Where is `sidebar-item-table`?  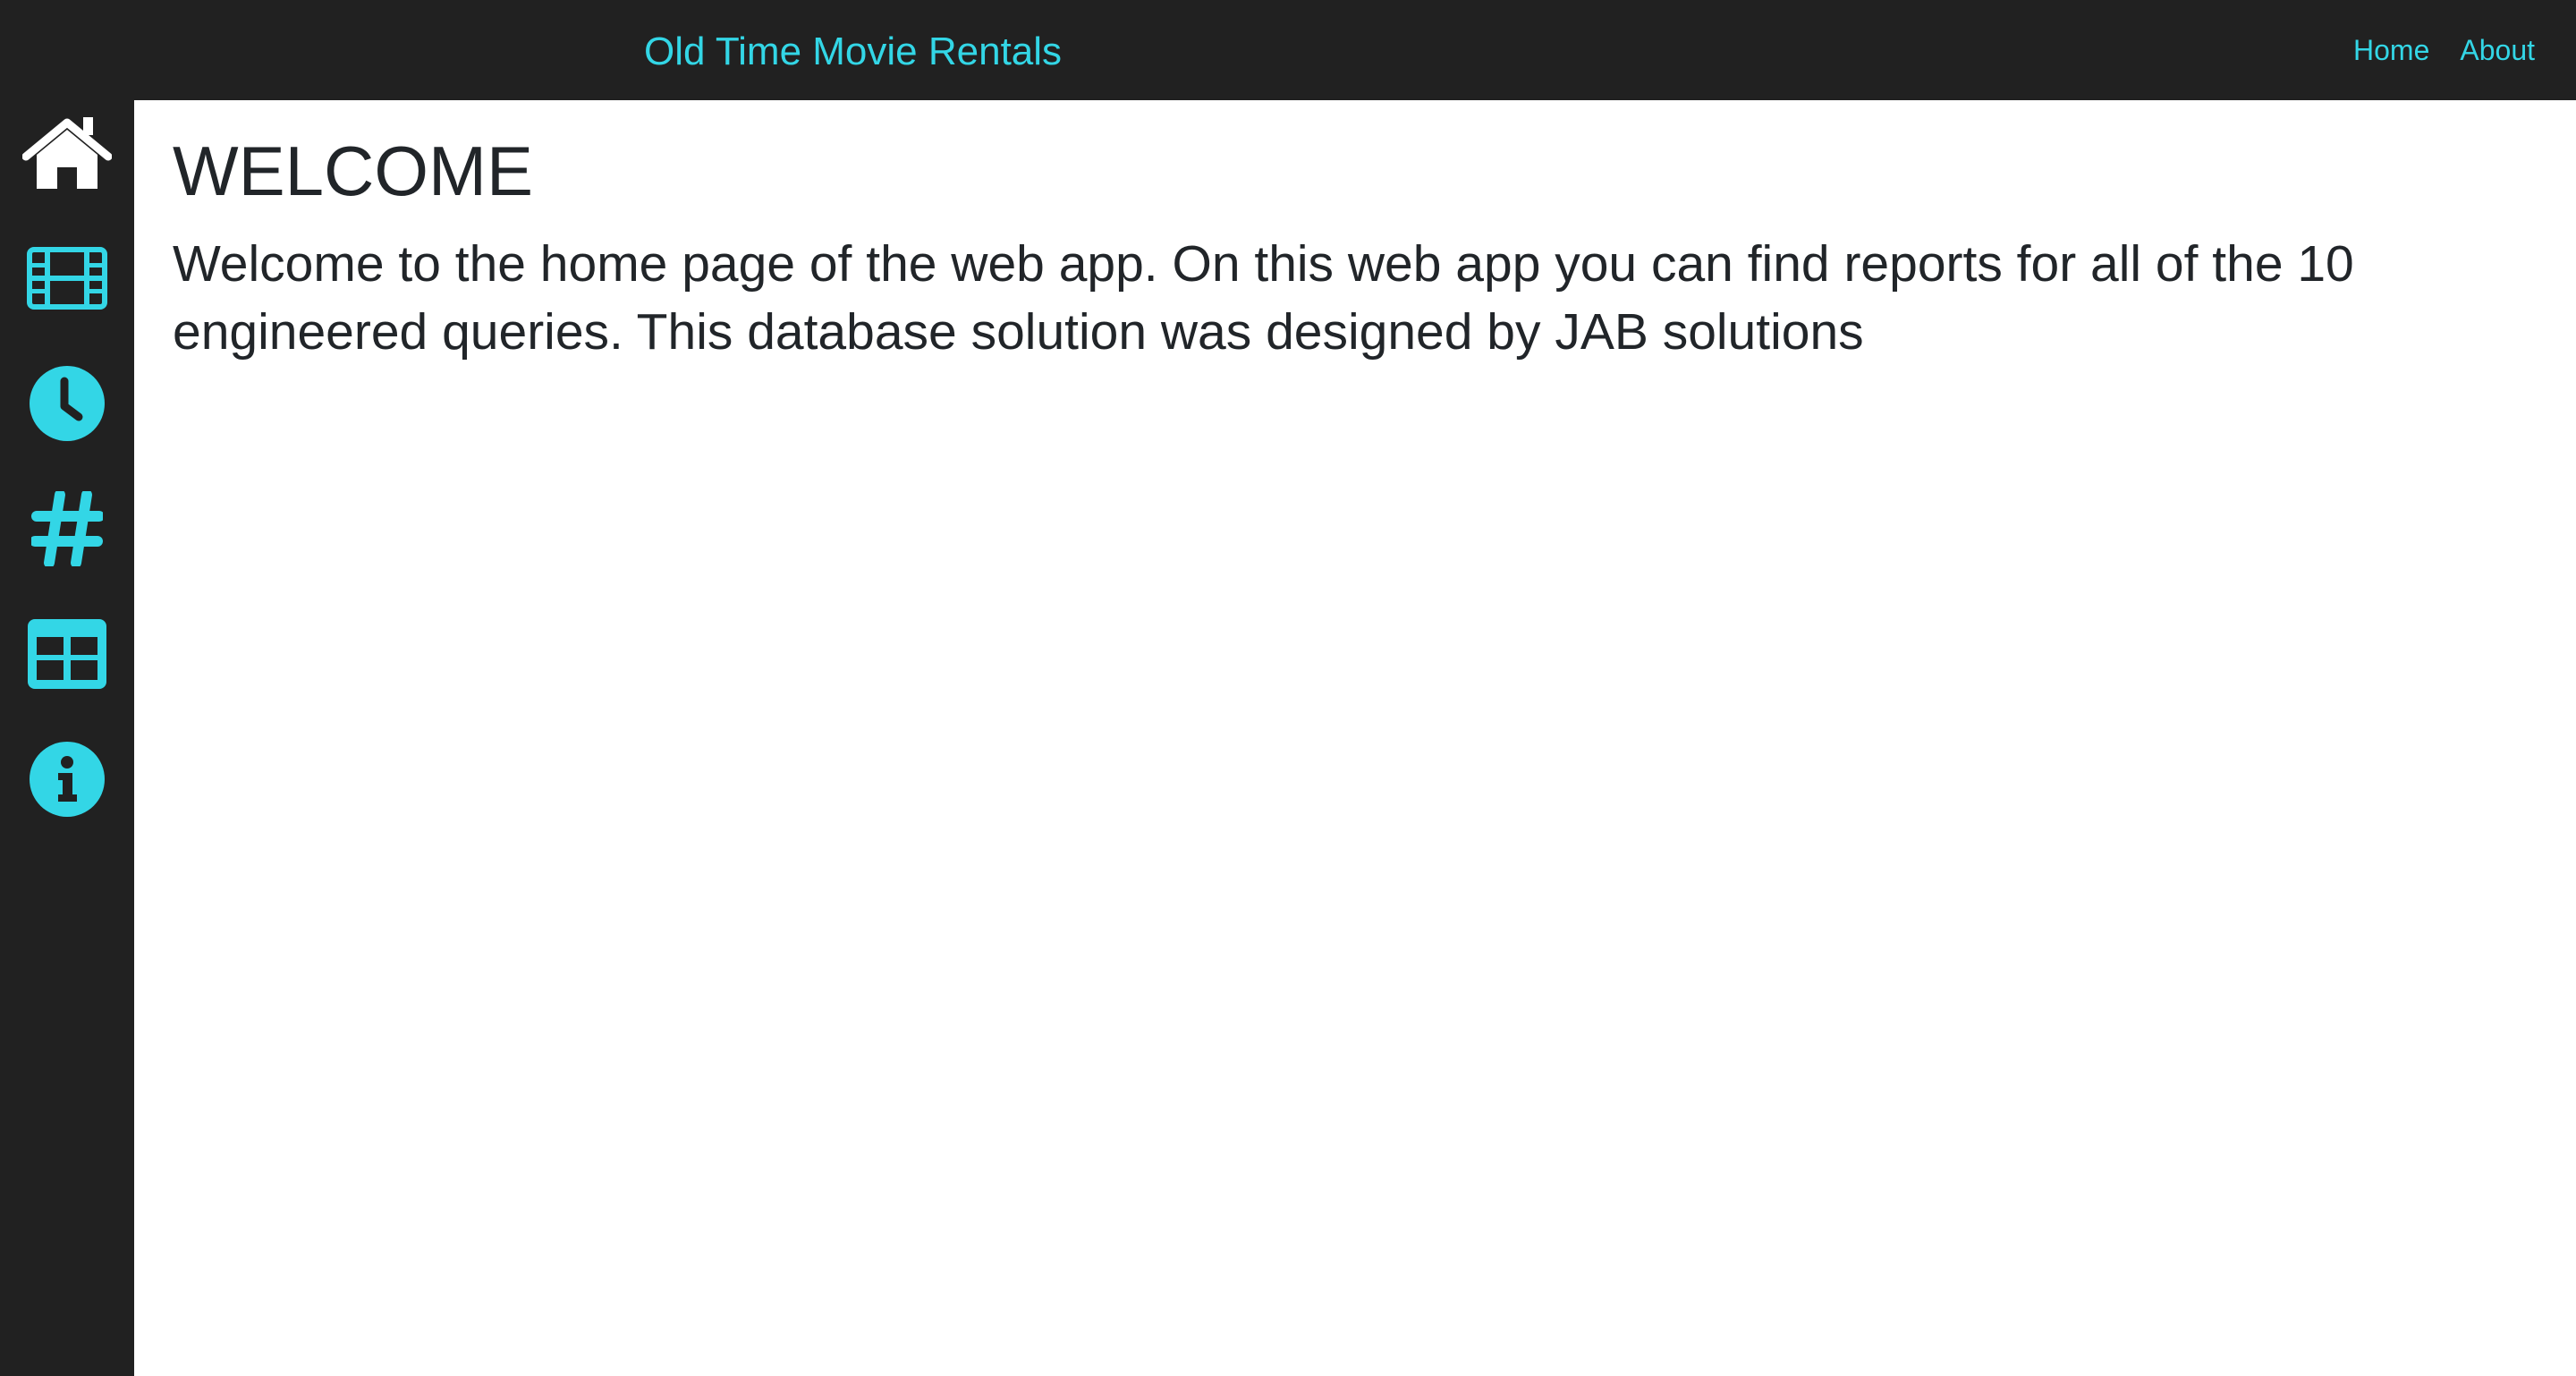 sidebar-item-table is located at coordinates (67, 654).